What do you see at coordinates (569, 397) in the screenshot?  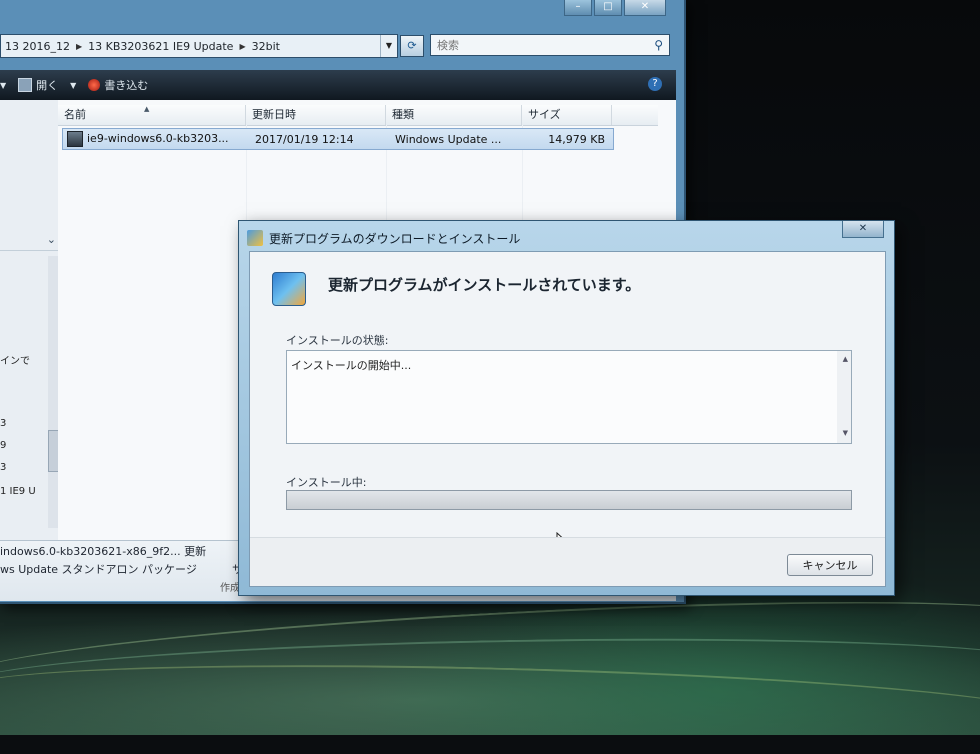 I see `status-textbox: インストールの開始中... ▲ ▼` at bounding box center [569, 397].